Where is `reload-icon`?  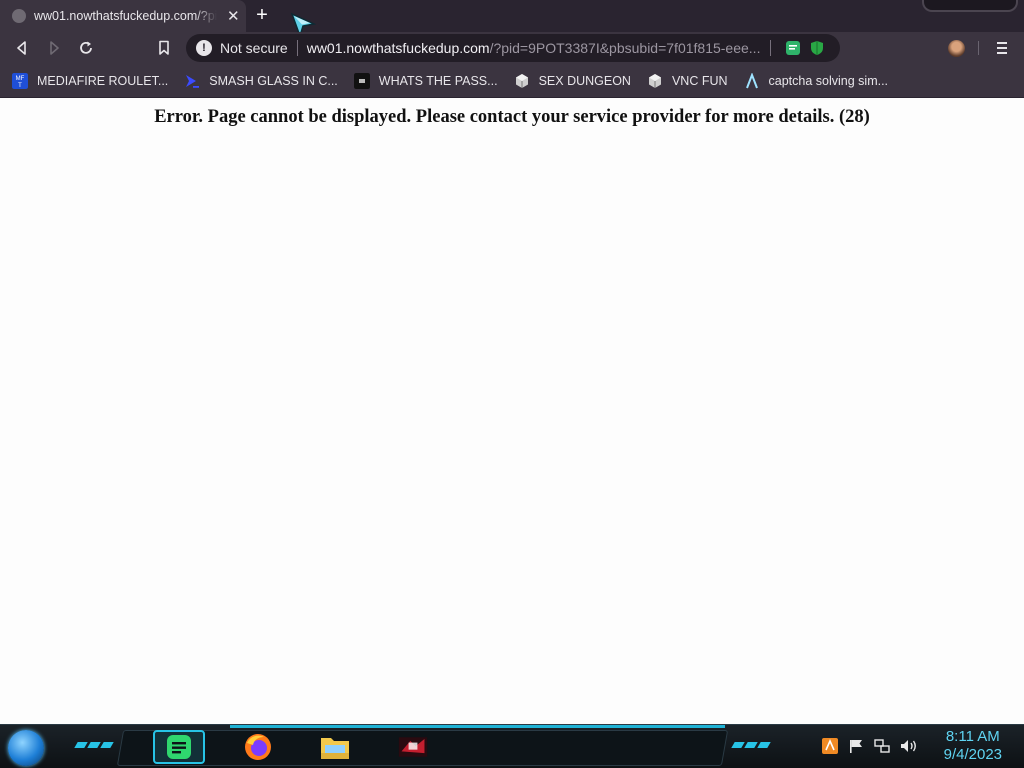 reload-icon is located at coordinates (86, 47).